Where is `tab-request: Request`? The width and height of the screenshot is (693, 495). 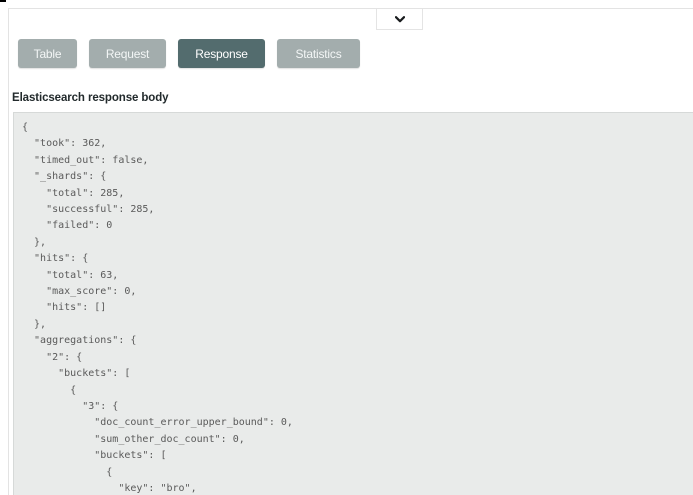
tab-request: Request is located at coordinates (127, 53).